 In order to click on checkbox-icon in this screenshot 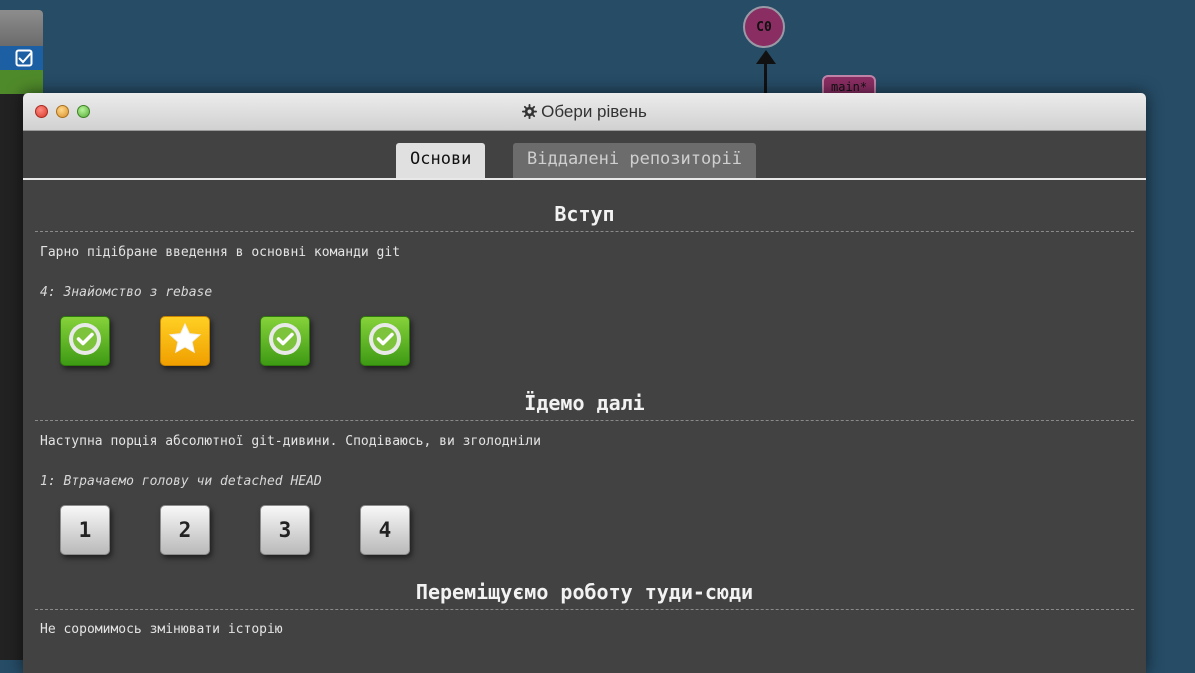, I will do `click(24, 60)`.